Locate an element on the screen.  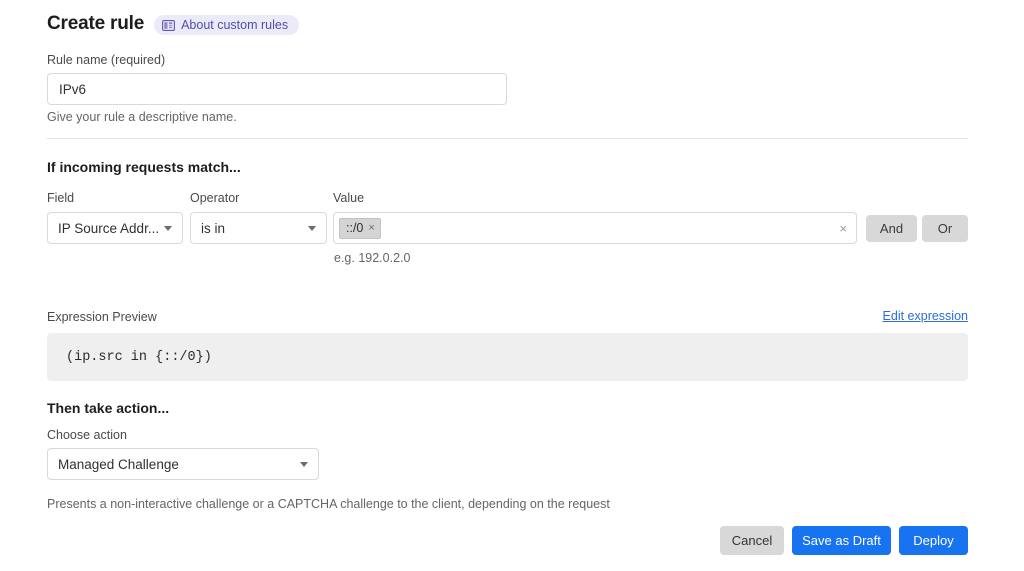
operator-select-value: is in is located at coordinates (213, 228).